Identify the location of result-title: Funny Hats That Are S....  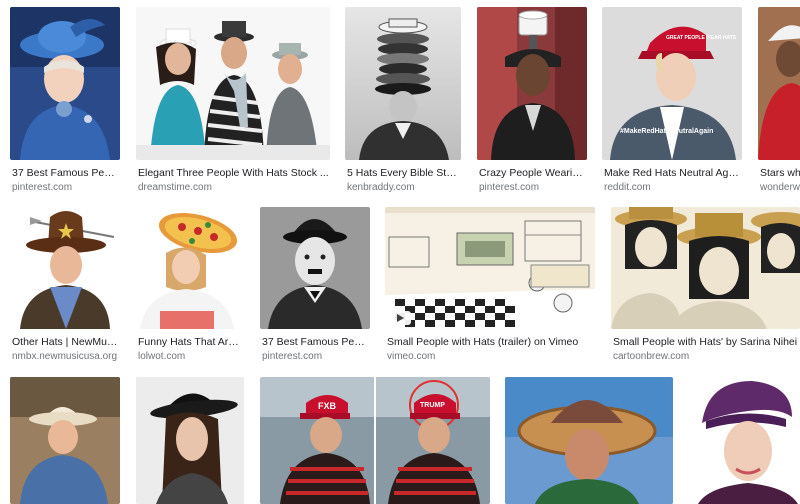
(191, 342).